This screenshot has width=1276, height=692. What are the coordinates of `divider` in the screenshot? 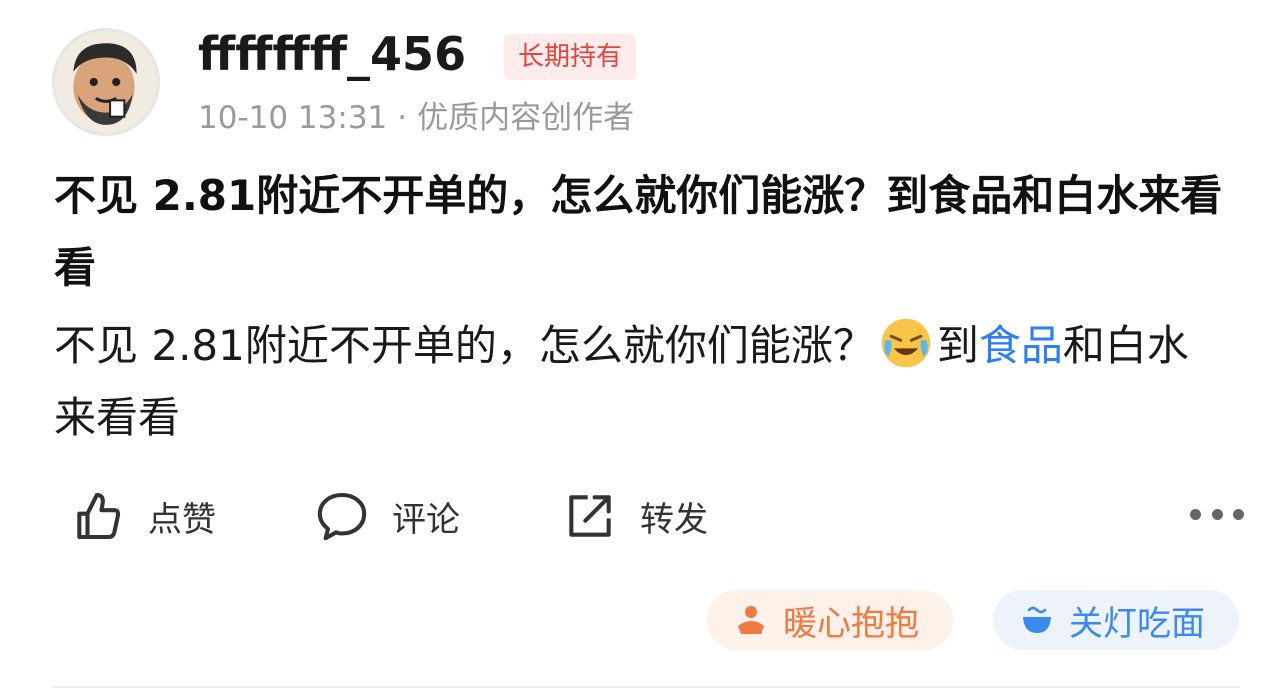 It's located at (646, 687).